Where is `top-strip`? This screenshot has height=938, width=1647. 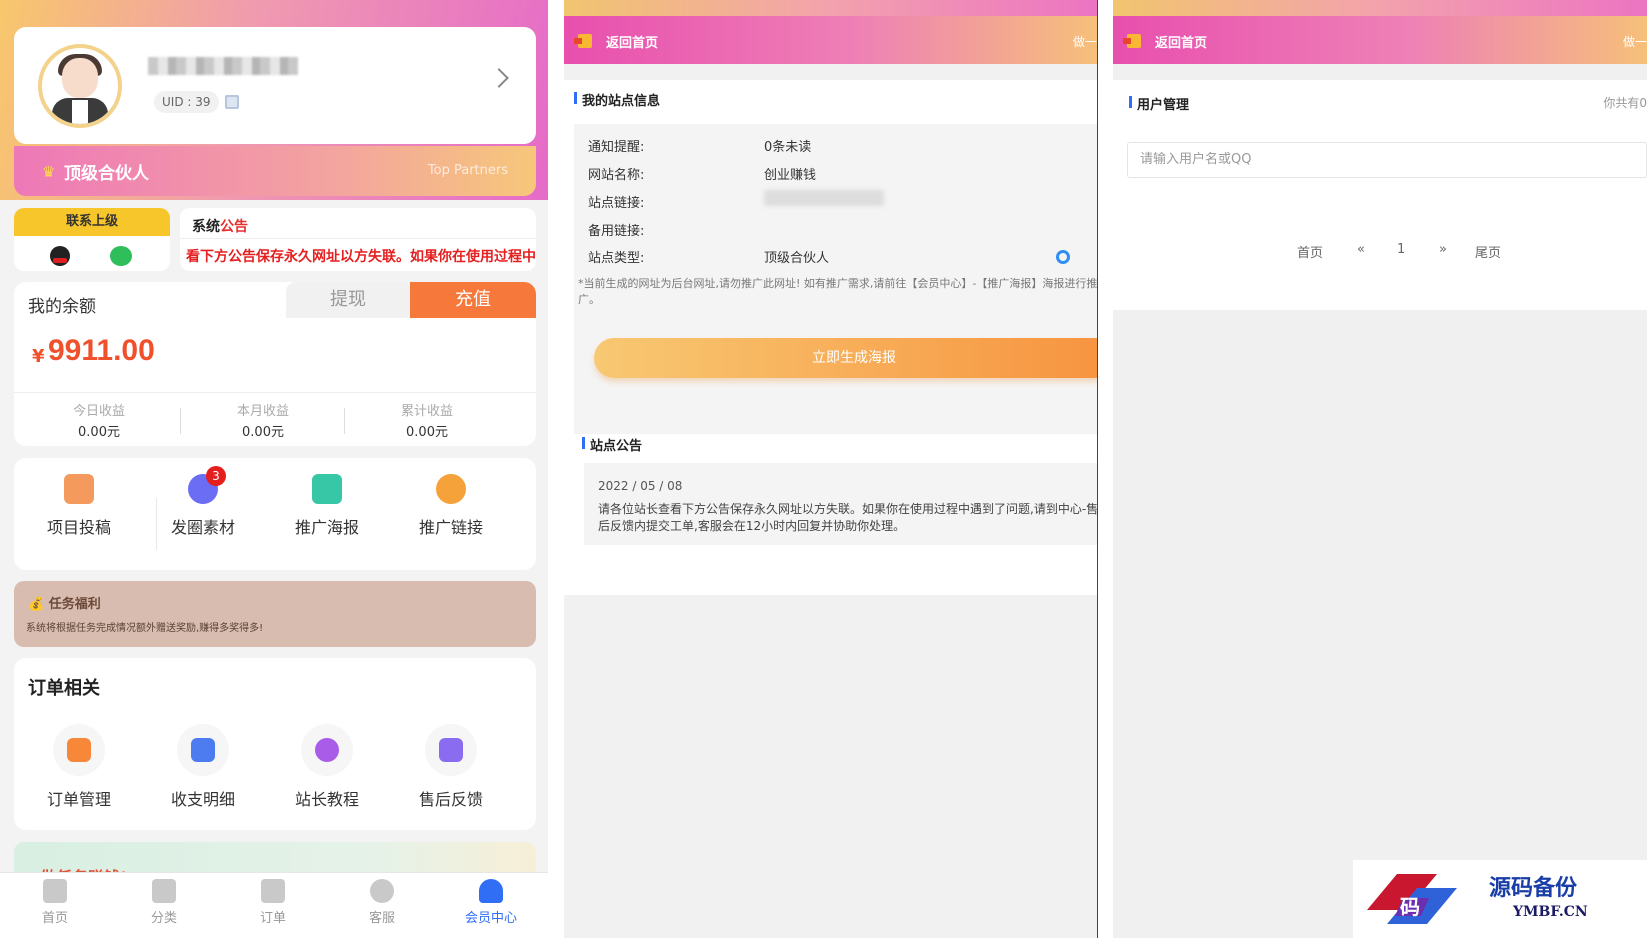 top-strip is located at coordinates (1380, 8).